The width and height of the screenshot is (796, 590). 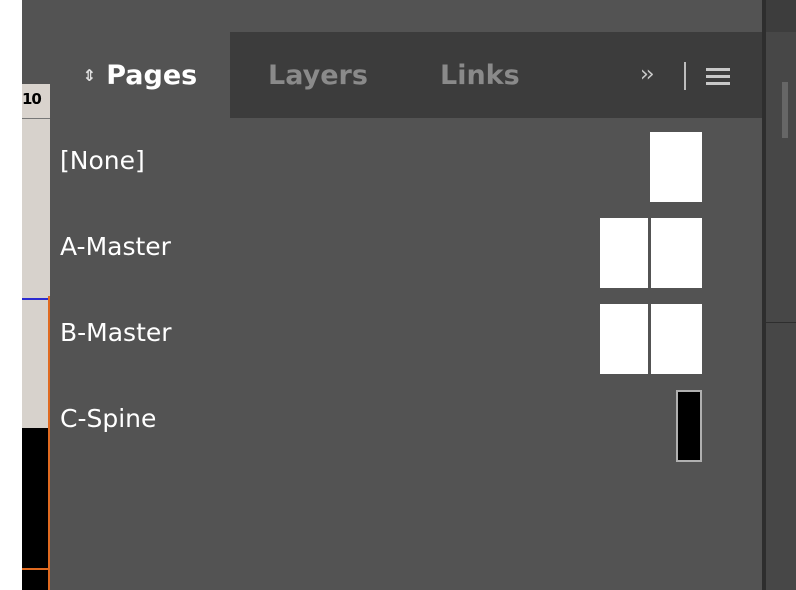 What do you see at coordinates (318, 75) in the screenshot?
I see `tab-layers-label: Layers` at bounding box center [318, 75].